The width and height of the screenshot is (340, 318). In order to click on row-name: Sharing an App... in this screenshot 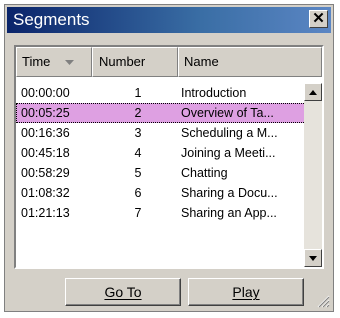, I will do `click(229, 213)`.